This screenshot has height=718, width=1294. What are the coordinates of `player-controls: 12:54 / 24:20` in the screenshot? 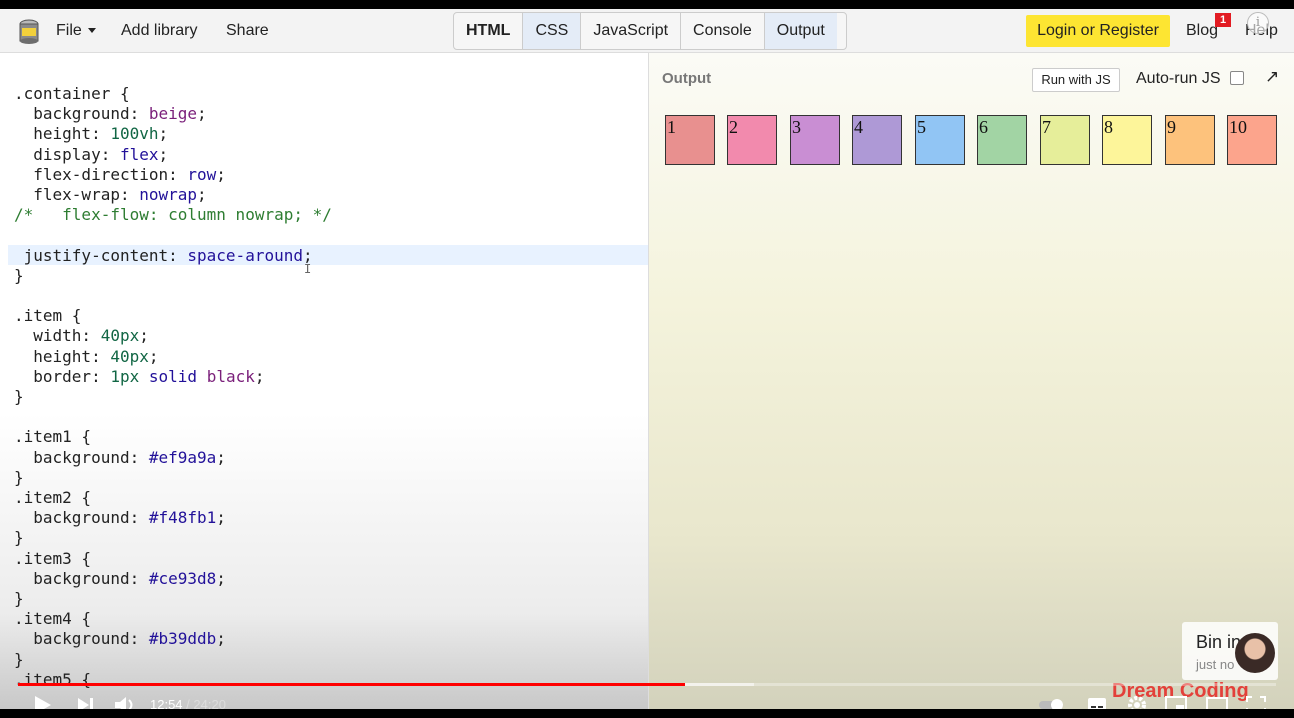 It's located at (647, 699).